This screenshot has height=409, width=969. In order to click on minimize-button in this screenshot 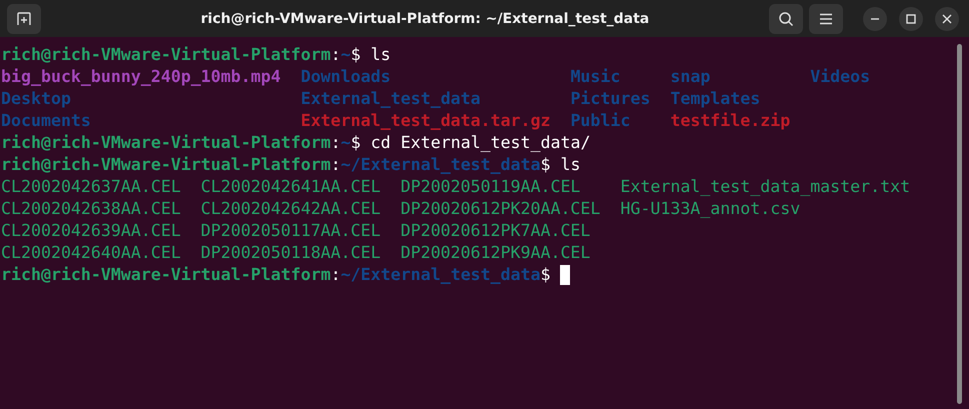, I will do `click(875, 18)`.